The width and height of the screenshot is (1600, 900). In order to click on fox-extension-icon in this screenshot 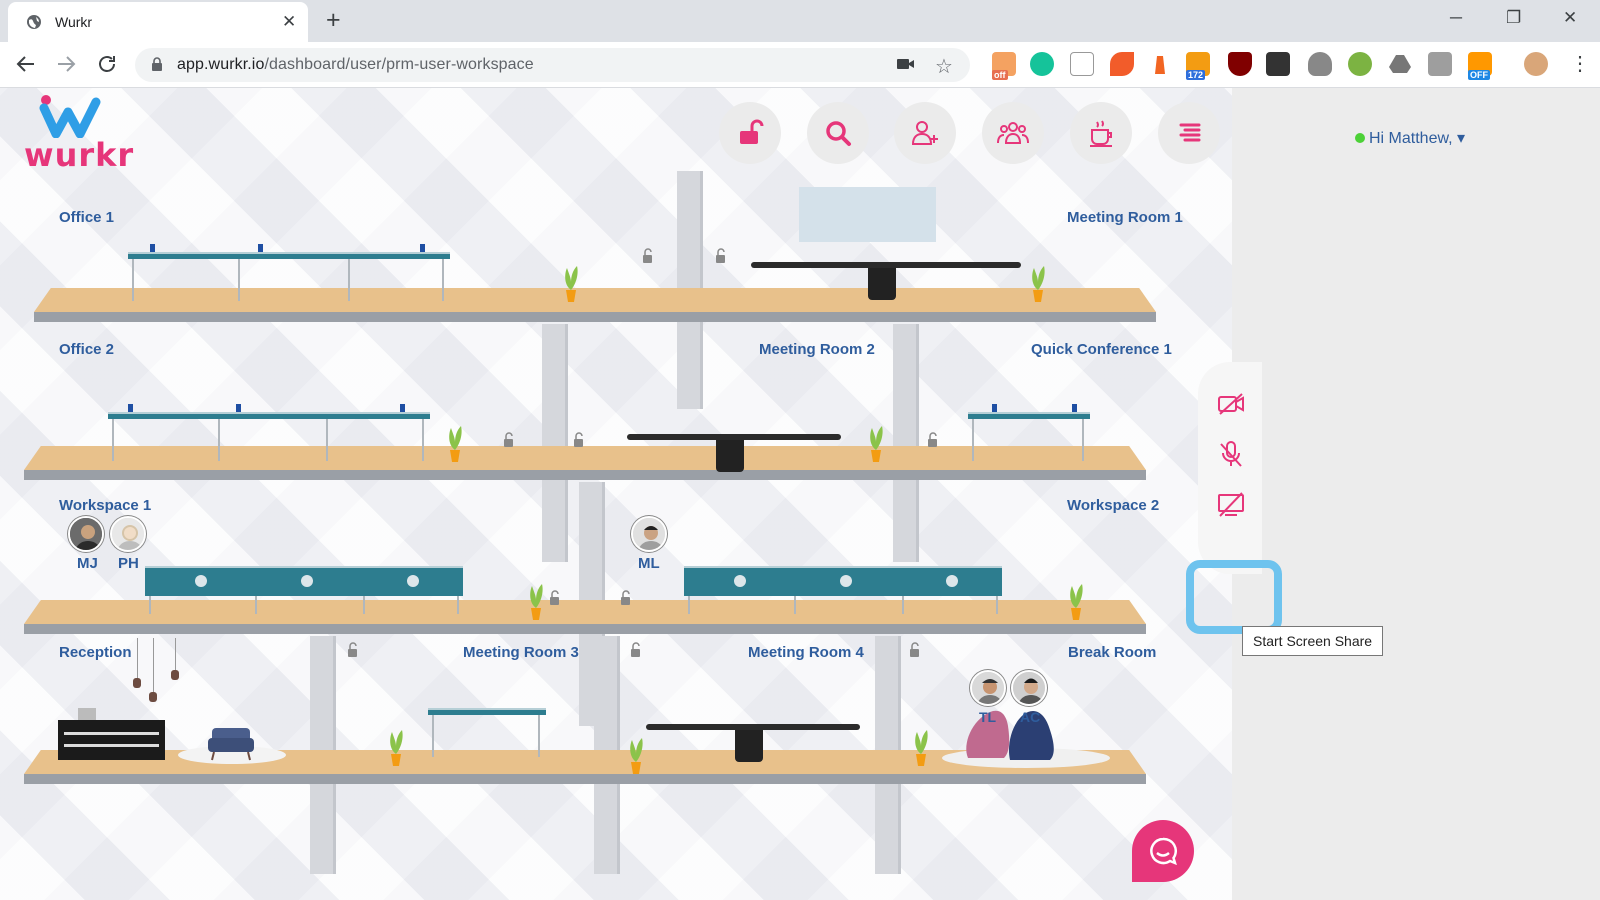, I will do `click(1122, 64)`.